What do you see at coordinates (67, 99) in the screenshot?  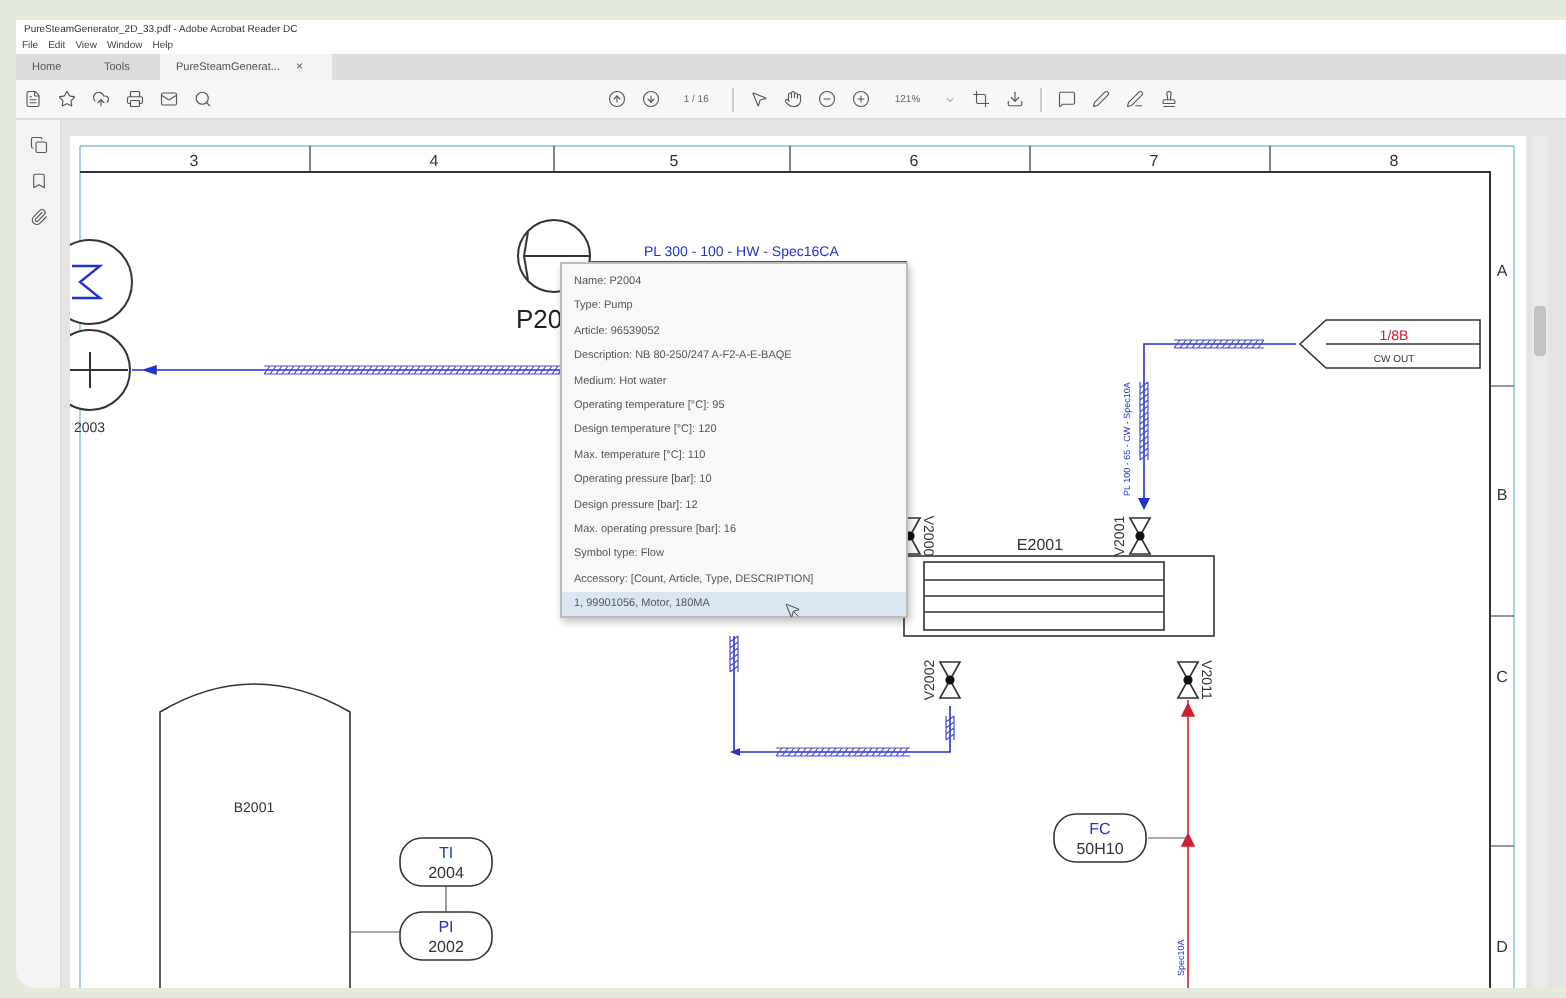 I see `star-icon` at bounding box center [67, 99].